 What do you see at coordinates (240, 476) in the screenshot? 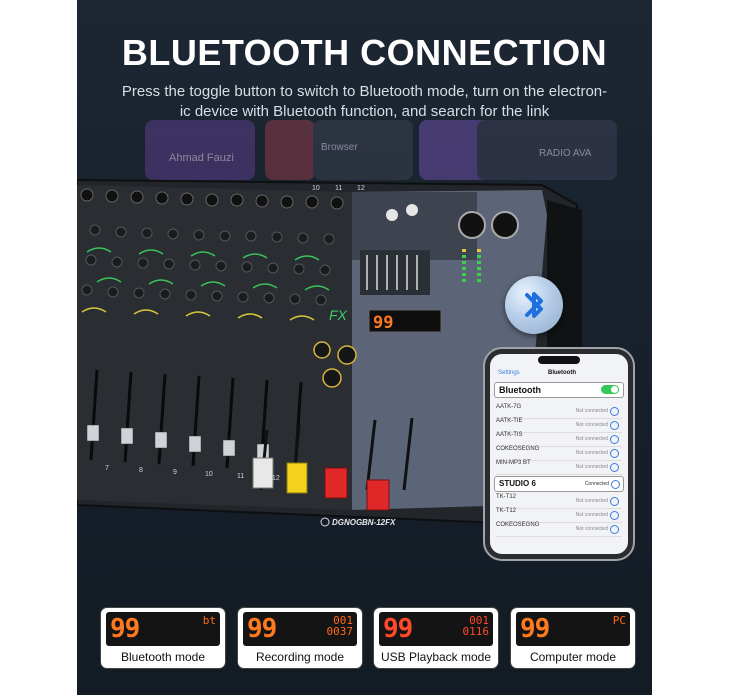
I see `channel-number: 11` at bounding box center [240, 476].